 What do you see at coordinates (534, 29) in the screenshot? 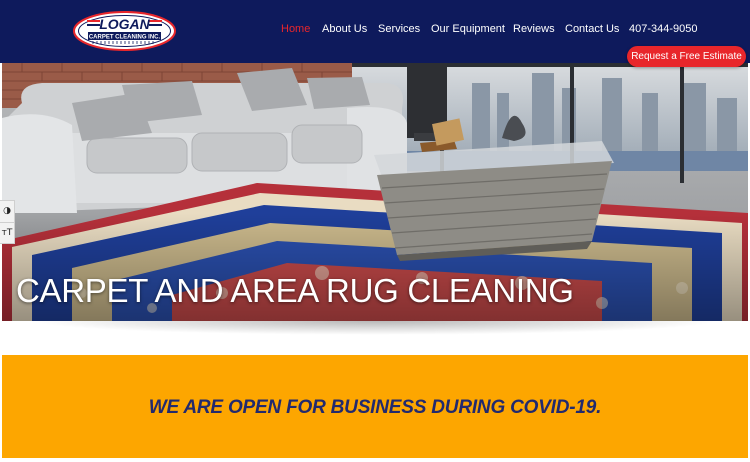
I see `nav-reviews: Reviews` at bounding box center [534, 29].